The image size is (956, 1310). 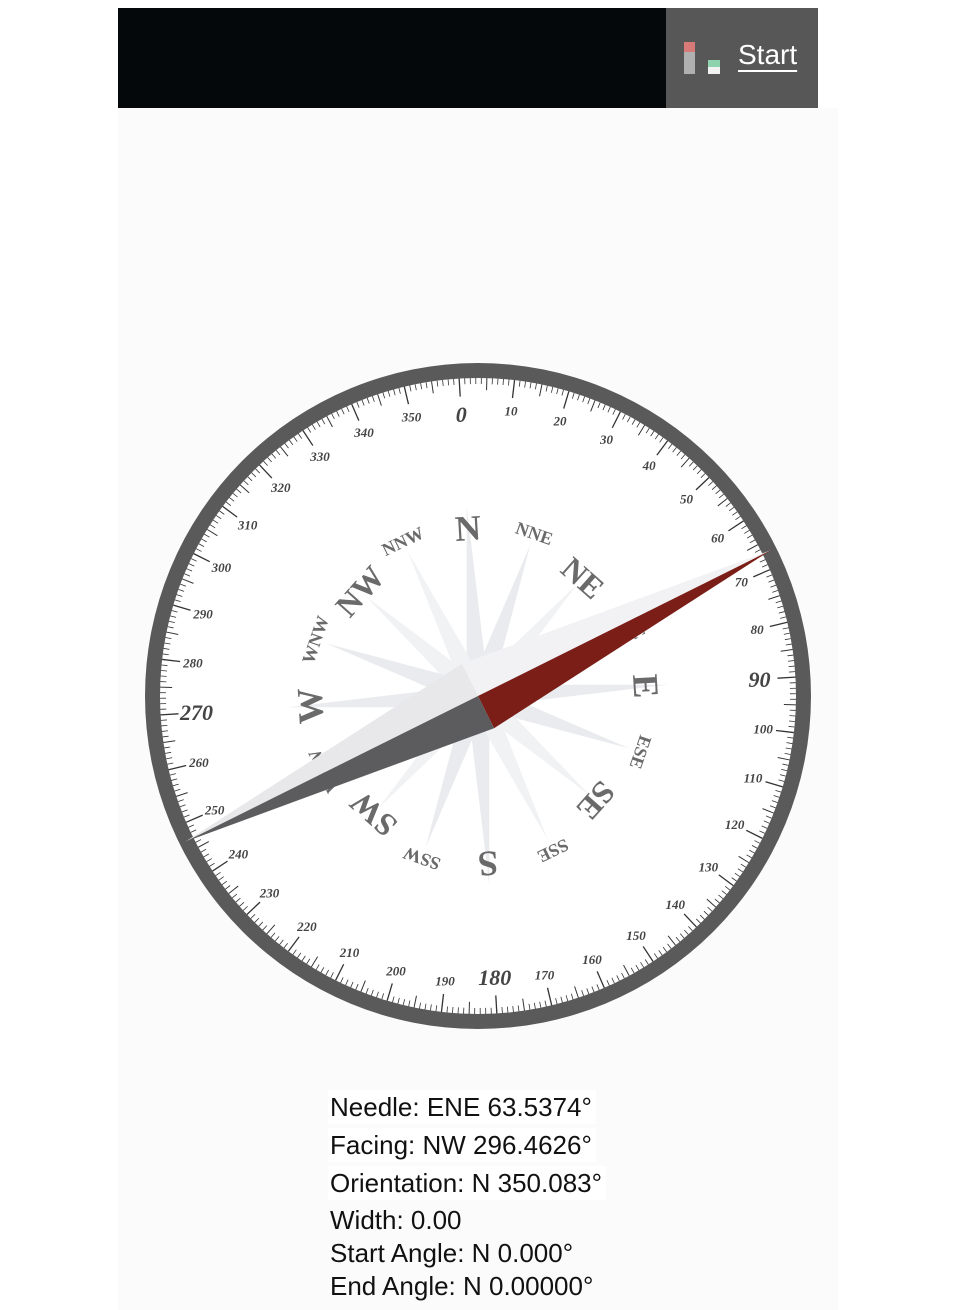 What do you see at coordinates (767, 55) in the screenshot?
I see `start-button: Start` at bounding box center [767, 55].